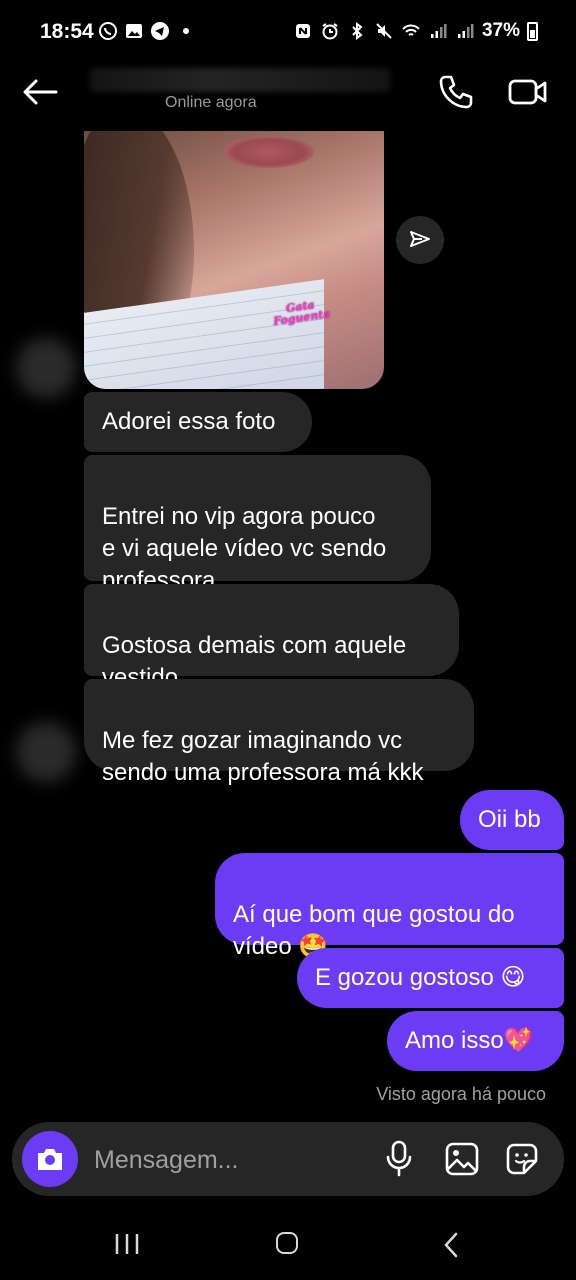 The image size is (576, 1280). Describe the element at coordinates (528, 92) in the screenshot. I see `video-camera-icon` at that location.